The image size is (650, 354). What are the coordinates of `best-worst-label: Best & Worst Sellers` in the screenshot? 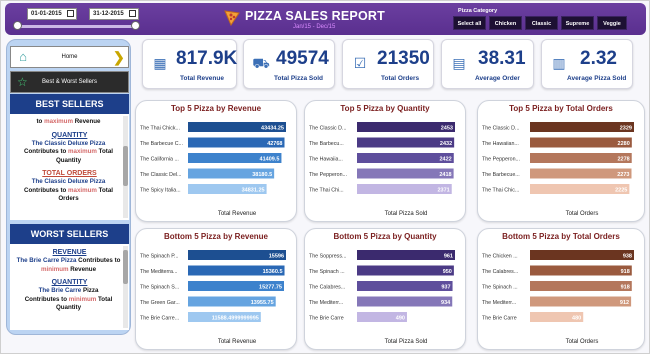 It's located at (69, 82).